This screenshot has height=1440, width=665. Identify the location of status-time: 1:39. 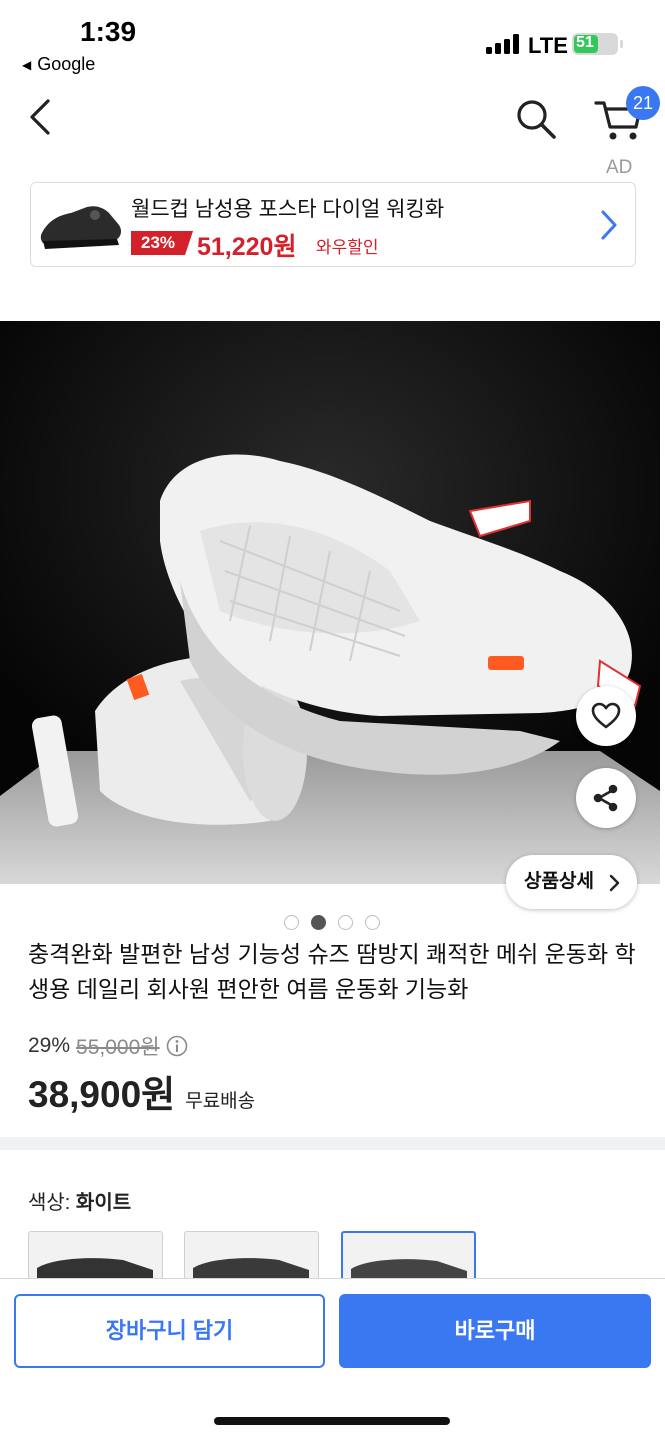
(108, 31).